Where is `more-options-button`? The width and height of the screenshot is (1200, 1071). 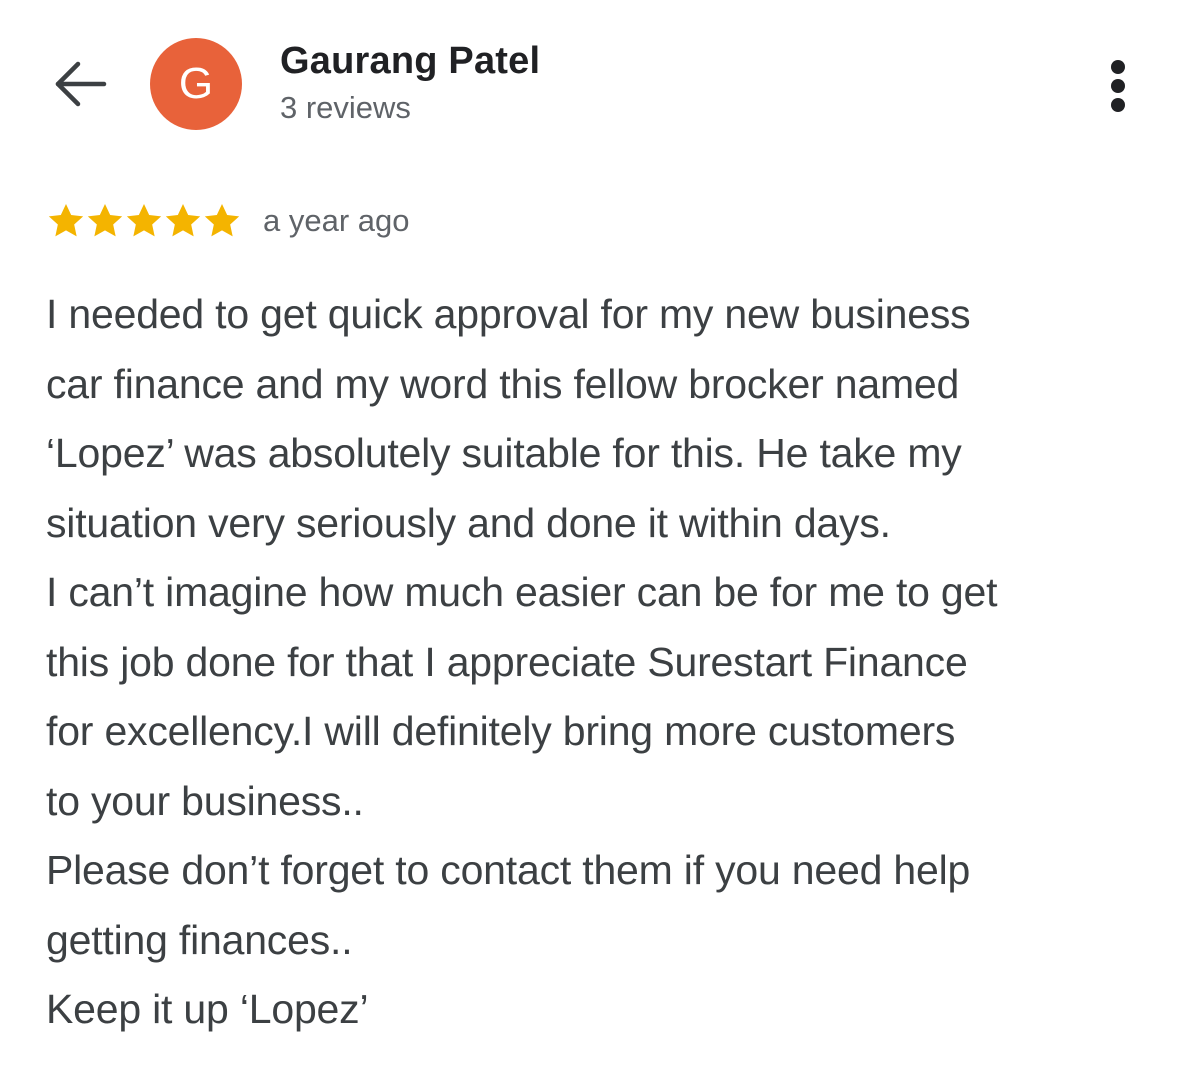
more-options-button is located at coordinates (1120, 86).